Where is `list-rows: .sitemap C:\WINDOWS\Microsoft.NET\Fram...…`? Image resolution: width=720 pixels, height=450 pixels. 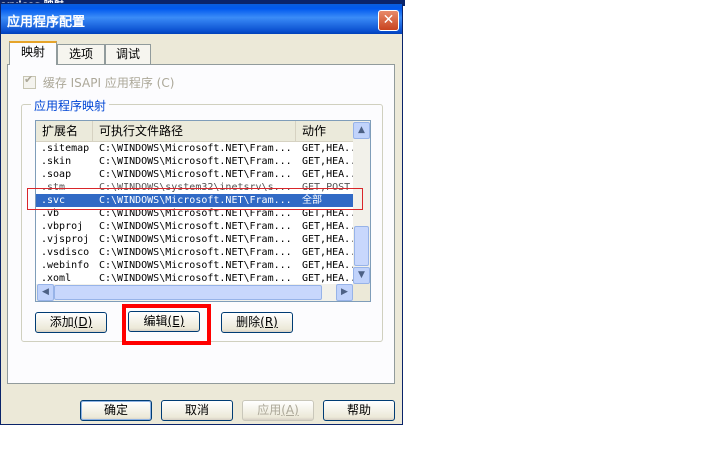
list-rows: .sitemap C:\WINDOWS\Microsoft.NET\Fram...… is located at coordinates (195, 213).